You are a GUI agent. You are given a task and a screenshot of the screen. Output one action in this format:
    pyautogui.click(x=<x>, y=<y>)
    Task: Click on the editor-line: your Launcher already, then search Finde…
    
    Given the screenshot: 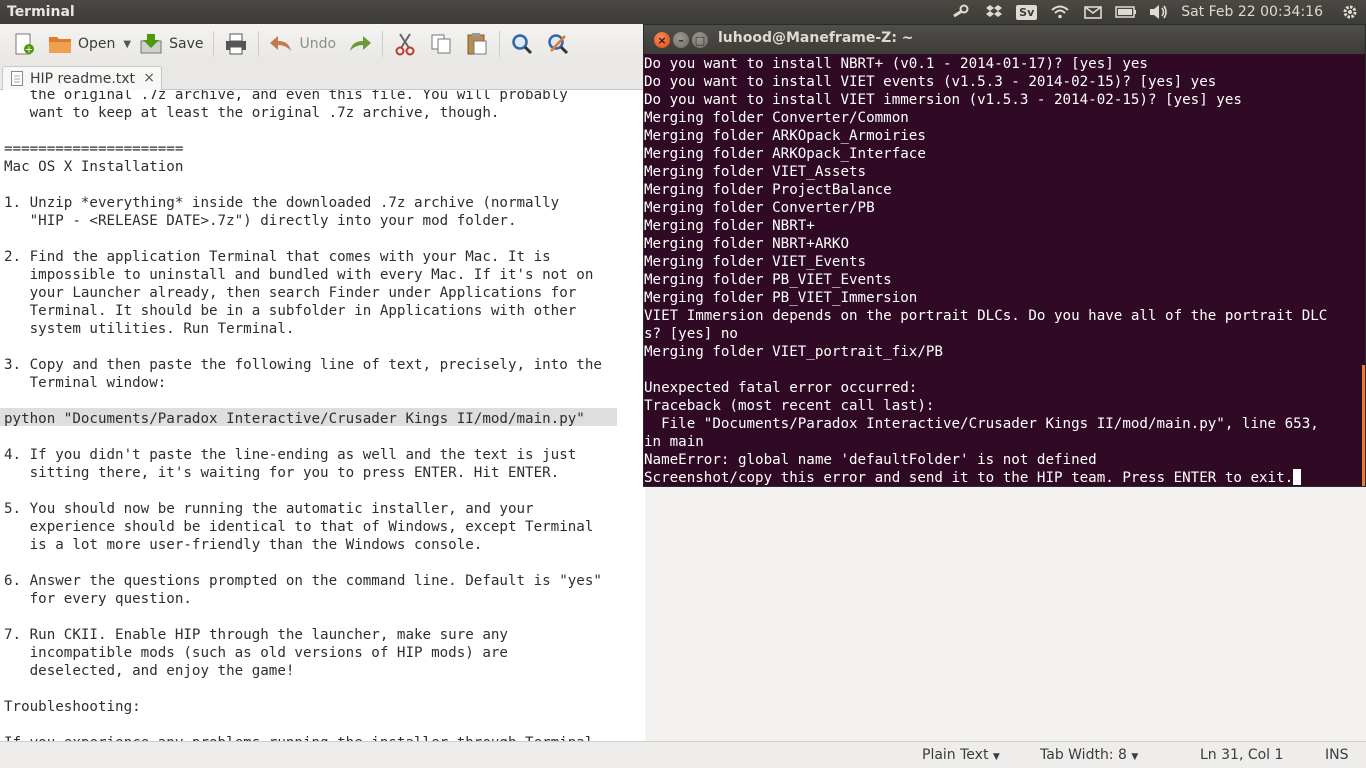 What is the action you would take?
    pyautogui.click(x=303, y=293)
    